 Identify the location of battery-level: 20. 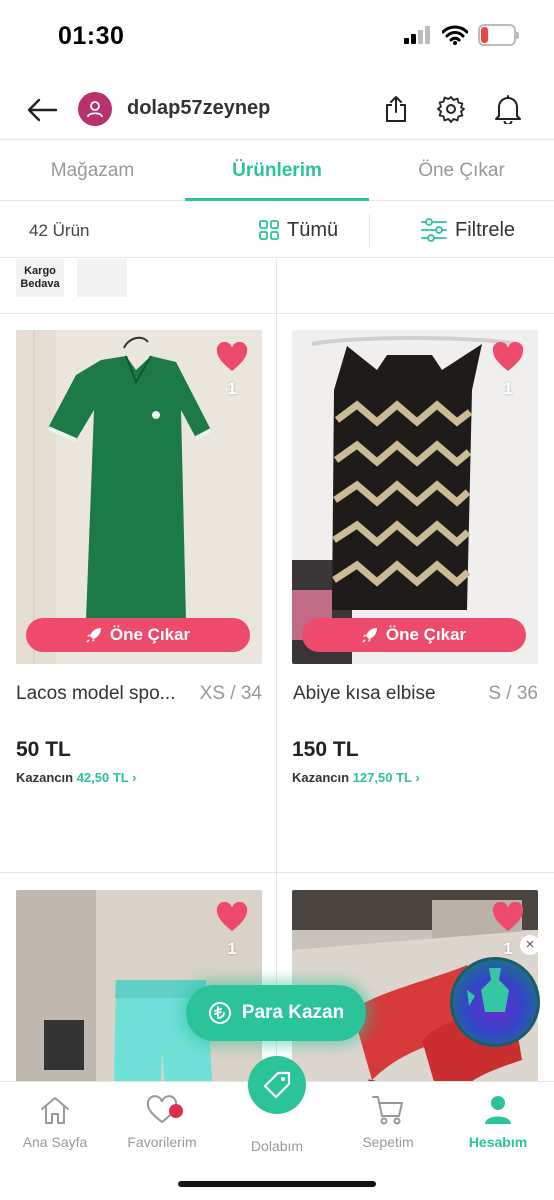
(497, 35).